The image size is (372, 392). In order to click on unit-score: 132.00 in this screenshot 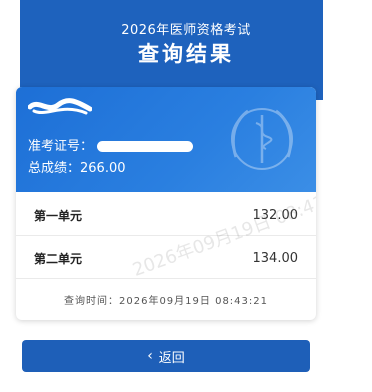, I will do `click(275, 215)`.